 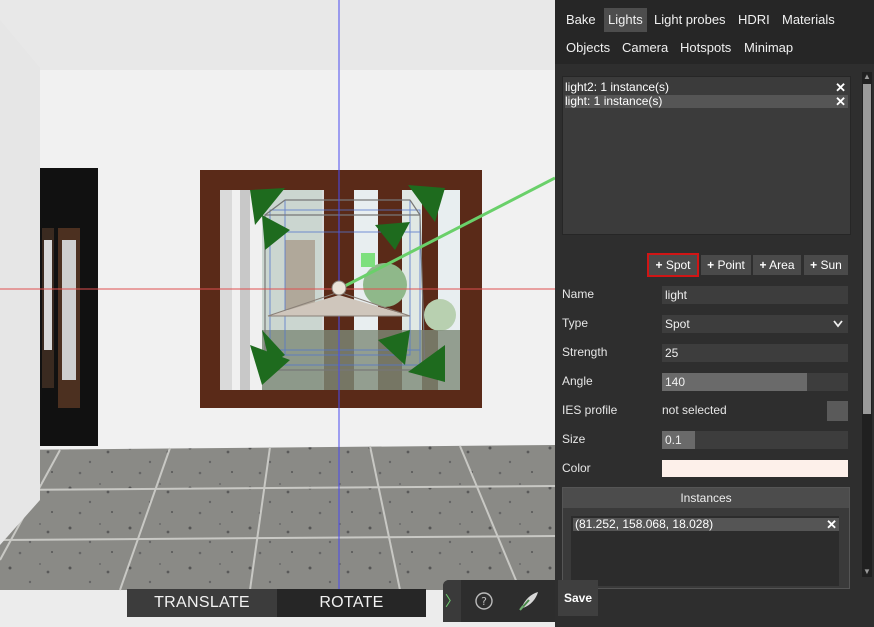 What do you see at coordinates (705, 48) in the screenshot?
I see `tab-hotspots: Hotspots` at bounding box center [705, 48].